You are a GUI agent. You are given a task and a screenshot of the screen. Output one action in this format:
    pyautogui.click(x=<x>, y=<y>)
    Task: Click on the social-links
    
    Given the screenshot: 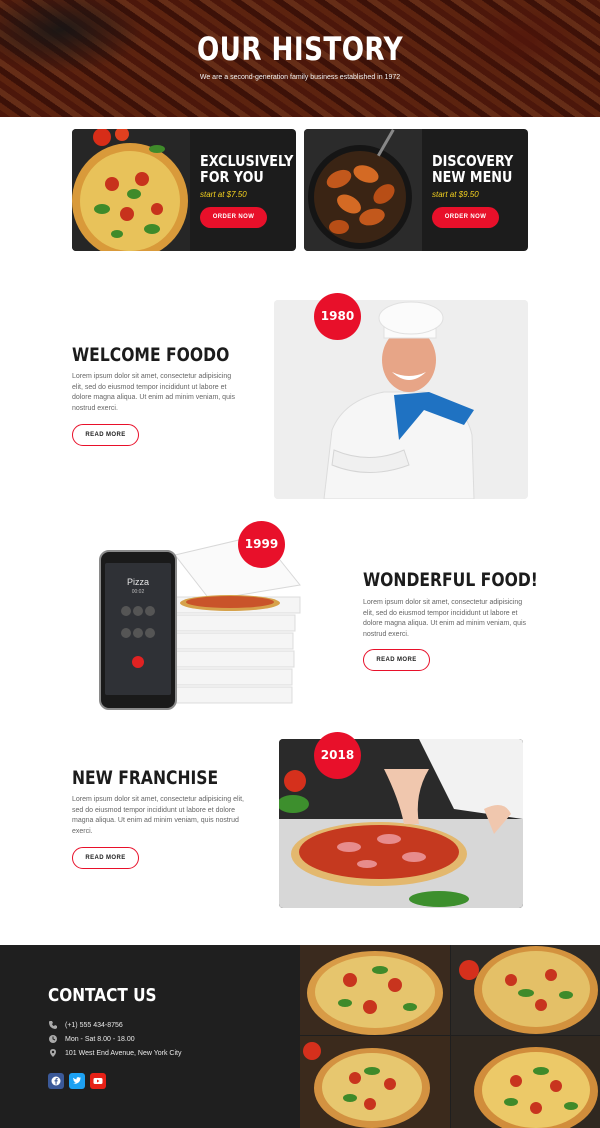 What is the action you would take?
    pyautogui.click(x=77, y=1081)
    